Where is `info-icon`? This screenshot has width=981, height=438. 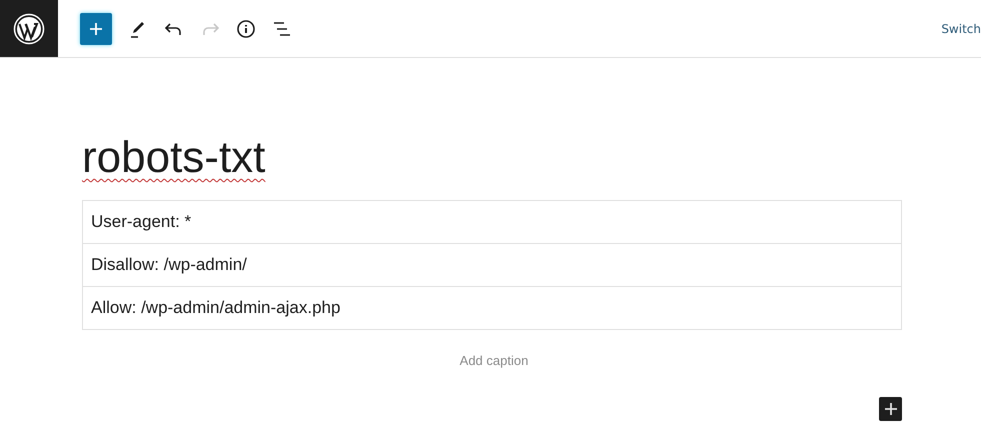 info-icon is located at coordinates (246, 28).